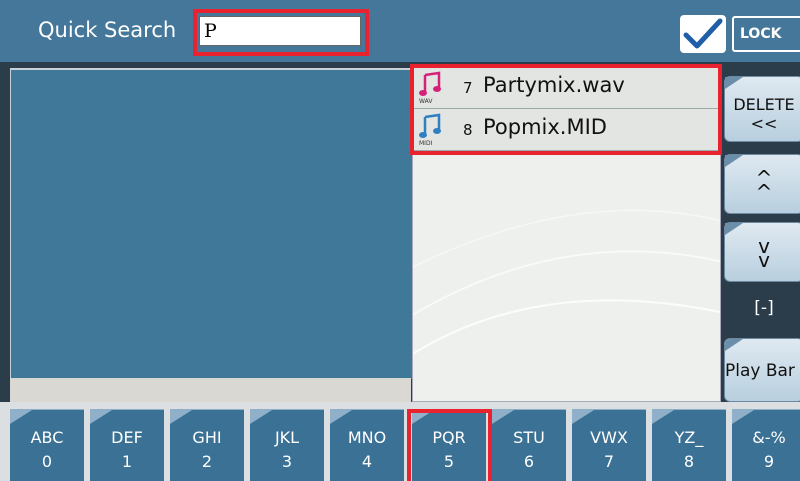 The height and width of the screenshot is (481, 800). I want to click on delete-button: DELETE <<, so click(762, 109).